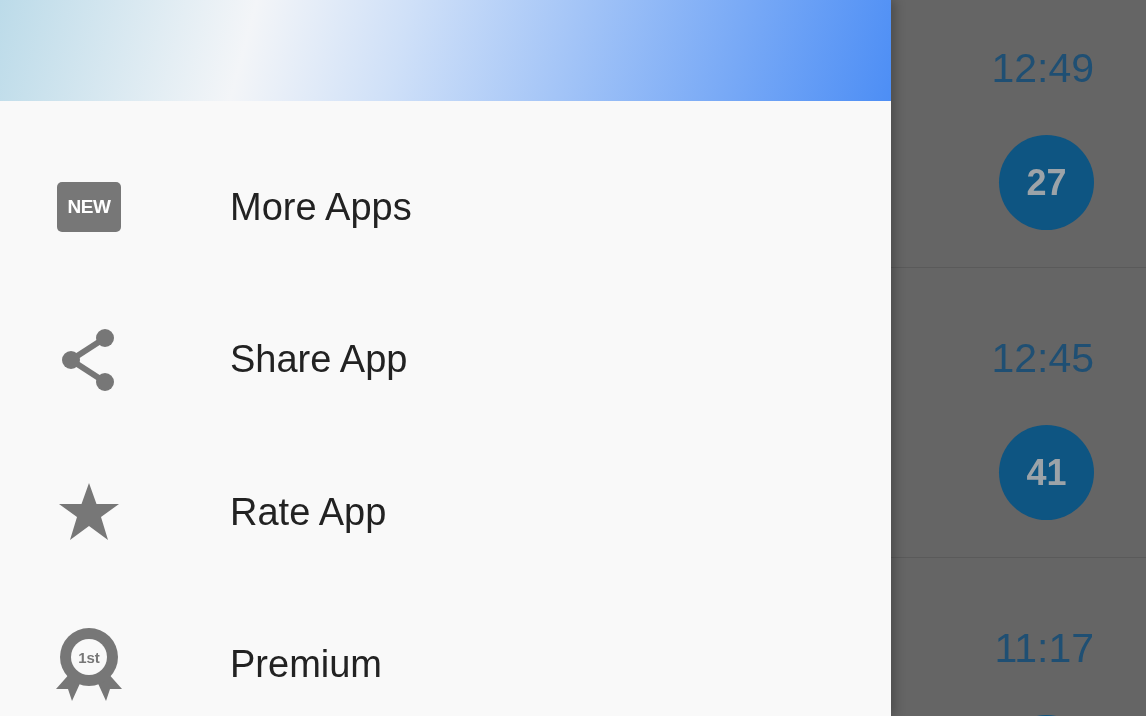 Image resolution: width=1146 pixels, height=716 pixels. I want to click on drawer-item: 1st Premium, so click(445, 652).